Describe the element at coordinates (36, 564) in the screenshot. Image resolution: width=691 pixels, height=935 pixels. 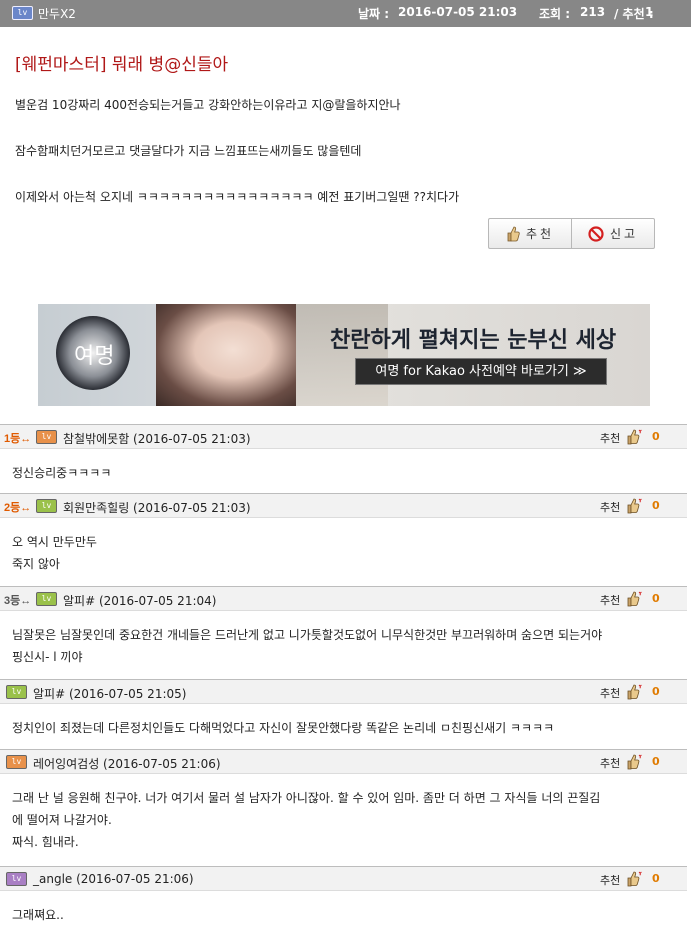
I see `comment-text: 죽지 않아` at that location.